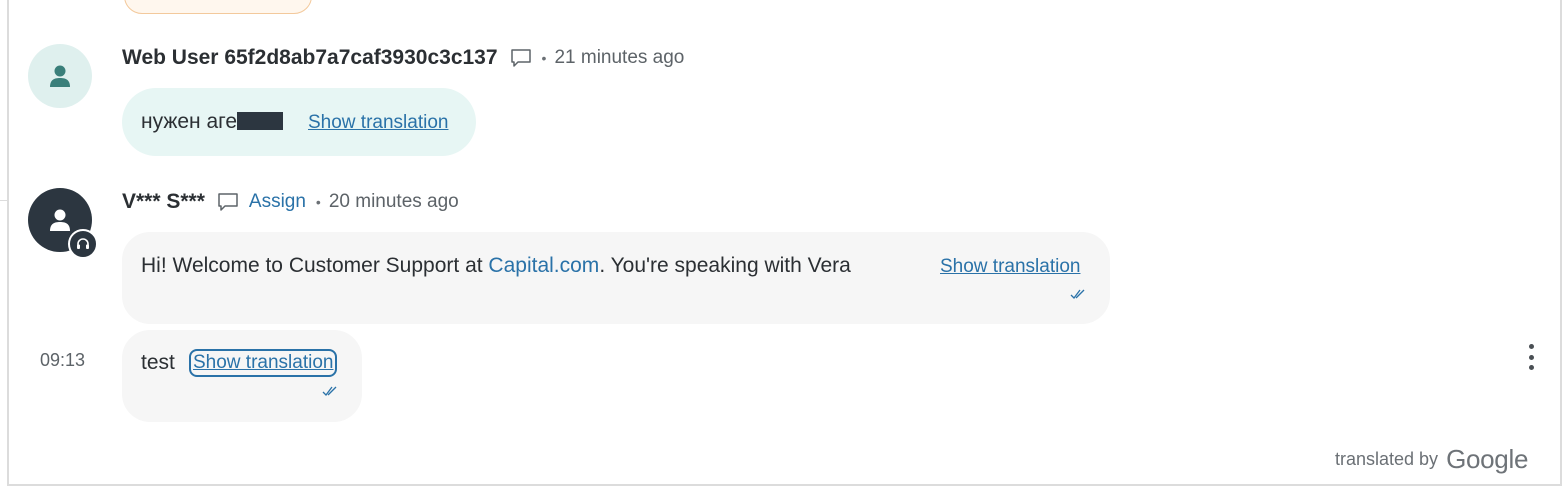 This screenshot has width=1568, height=488. What do you see at coordinates (218, 7) in the screenshot?
I see `previous-message-bubble` at bounding box center [218, 7].